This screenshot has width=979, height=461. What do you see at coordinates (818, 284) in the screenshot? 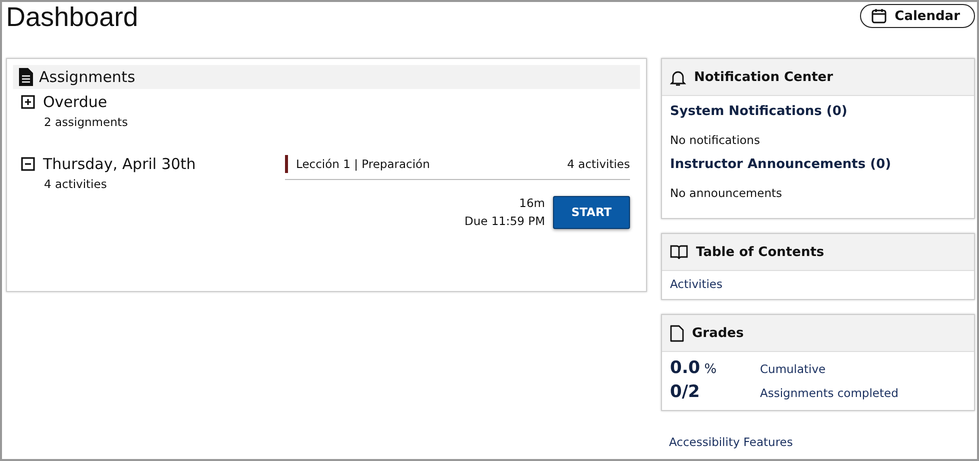
I see `contents-link: Activities` at bounding box center [818, 284].